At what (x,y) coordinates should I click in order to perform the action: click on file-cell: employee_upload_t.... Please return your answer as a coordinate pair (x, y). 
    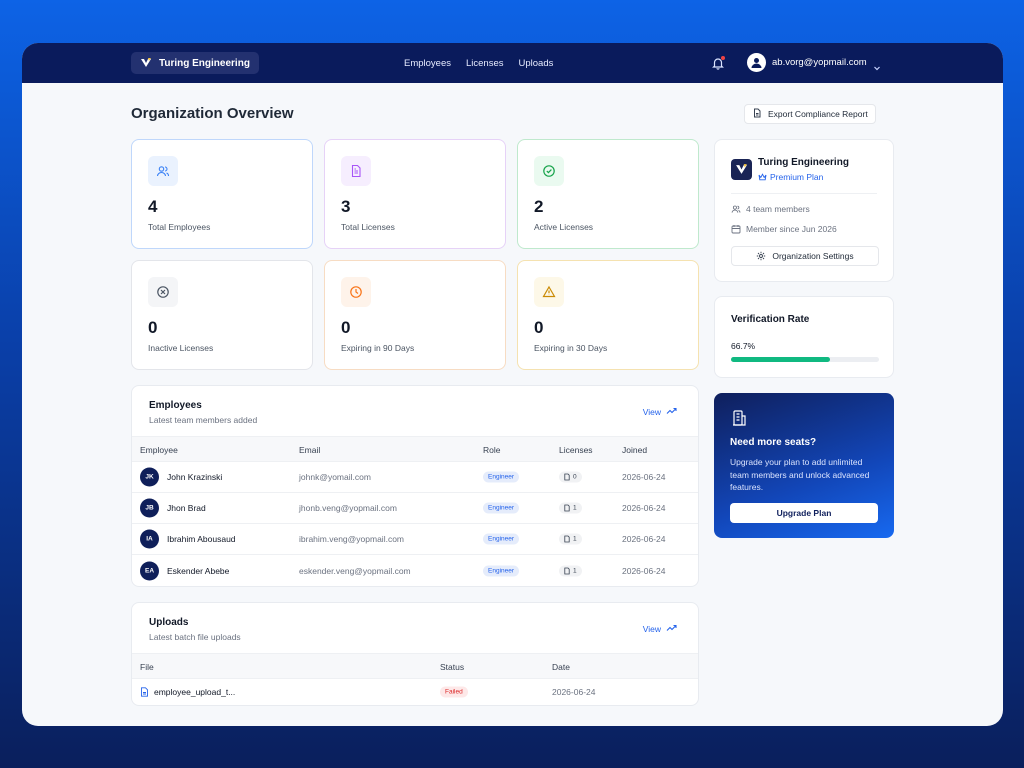
    Looking at the image, I should click on (187, 692).